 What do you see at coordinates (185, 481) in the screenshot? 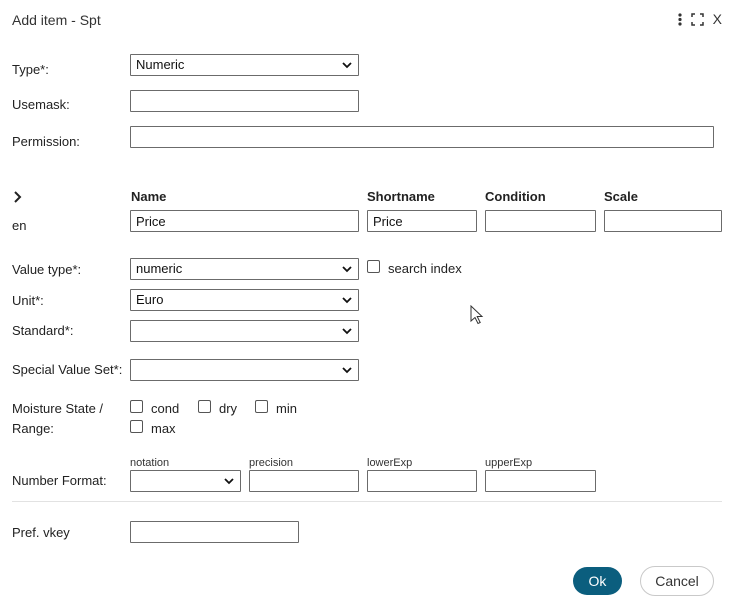
I see `notation-select` at bounding box center [185, 481].